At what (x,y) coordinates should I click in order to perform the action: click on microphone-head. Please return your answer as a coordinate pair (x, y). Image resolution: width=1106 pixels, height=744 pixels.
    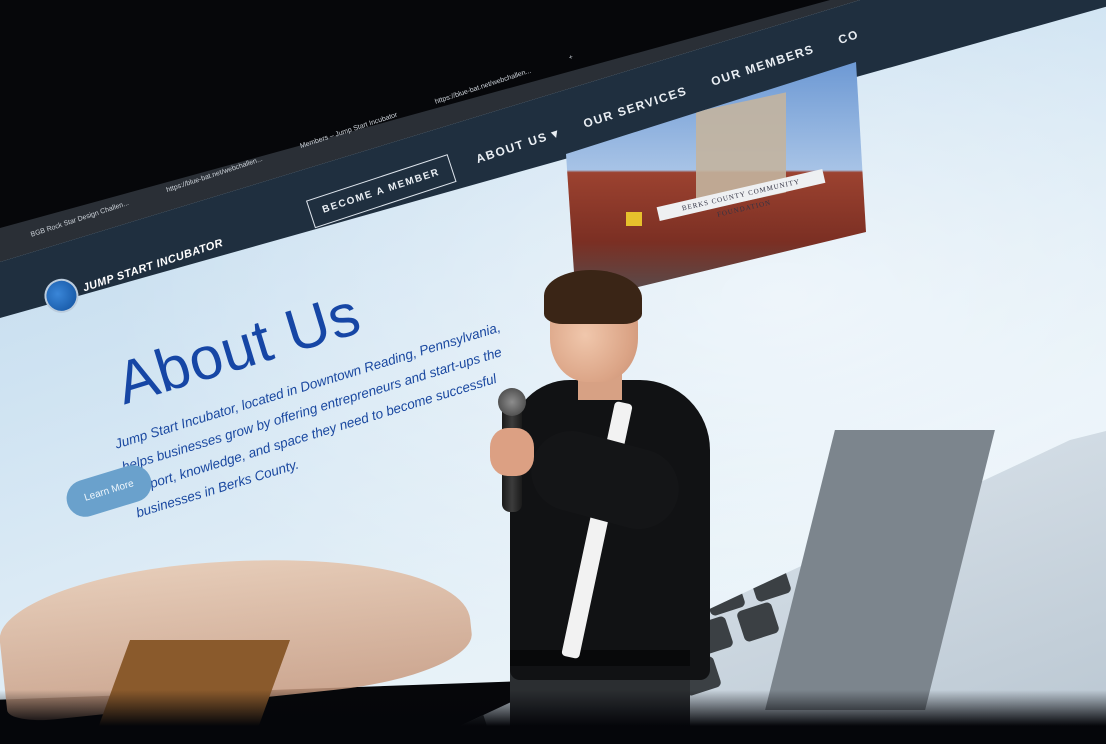
    Looking at the image, I should click on (512, 402).